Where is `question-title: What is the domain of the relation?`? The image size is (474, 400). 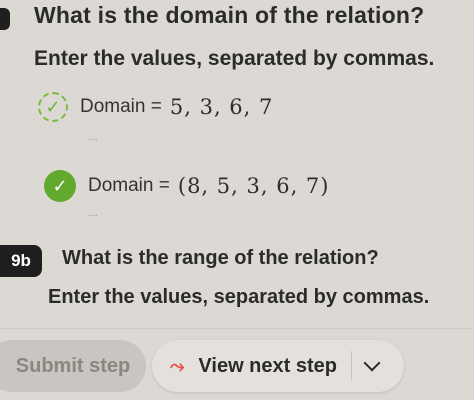 question-title: What is the domain of the relation? is located at coordinates (229, 15).